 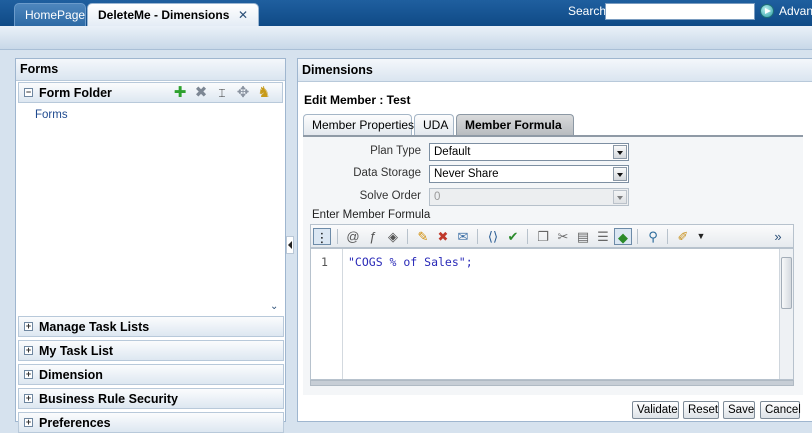 I want to click on toolbar-strip, so click(x=406, y=38).